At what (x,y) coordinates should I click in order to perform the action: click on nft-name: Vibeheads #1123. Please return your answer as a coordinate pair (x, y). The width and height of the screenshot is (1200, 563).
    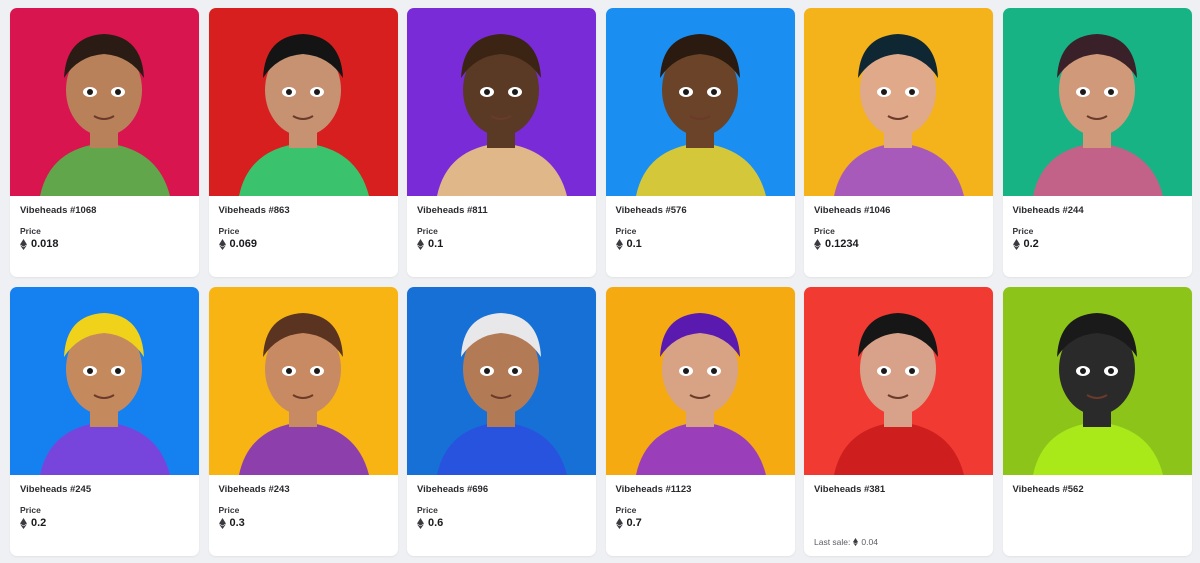
    Looking at the image, I should click on (654, 489).